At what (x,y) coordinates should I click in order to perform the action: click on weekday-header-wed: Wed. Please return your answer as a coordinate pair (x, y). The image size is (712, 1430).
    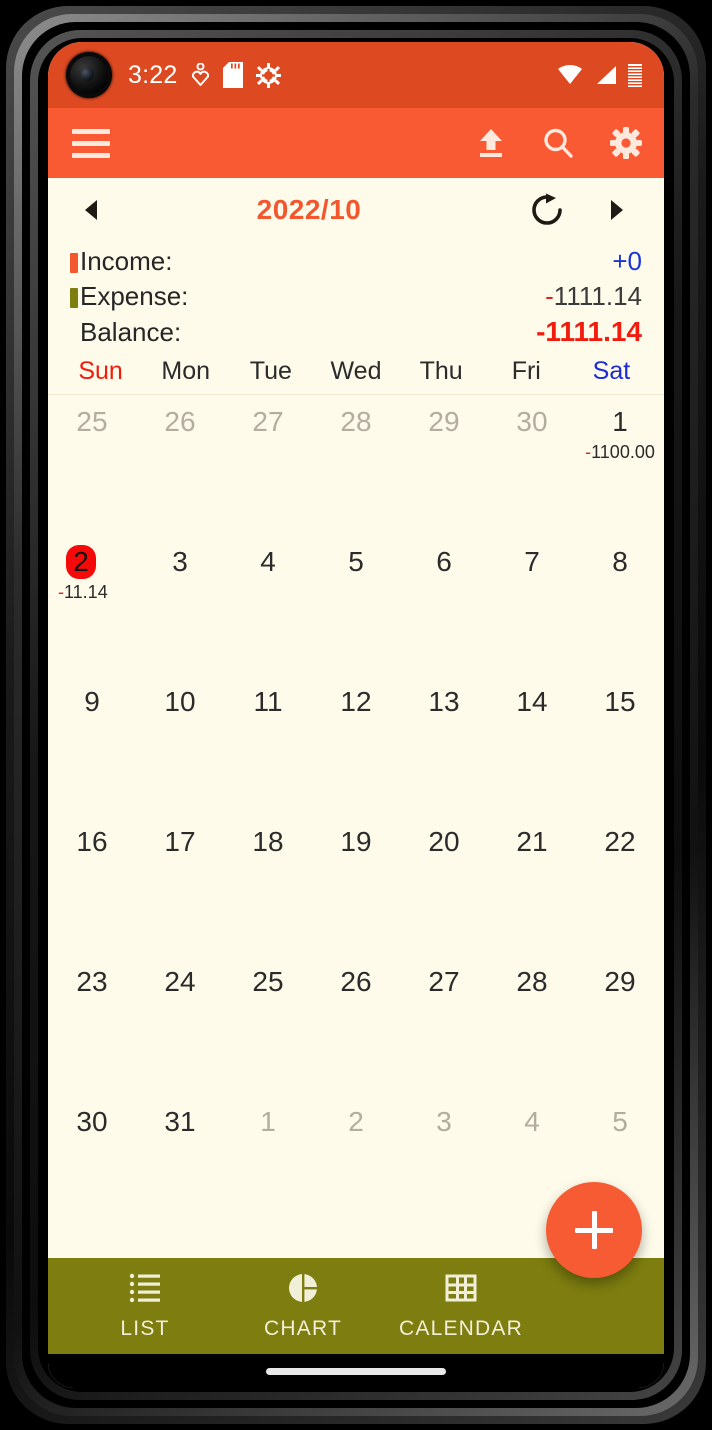
    Looking at the image, I should click on (356, 371).